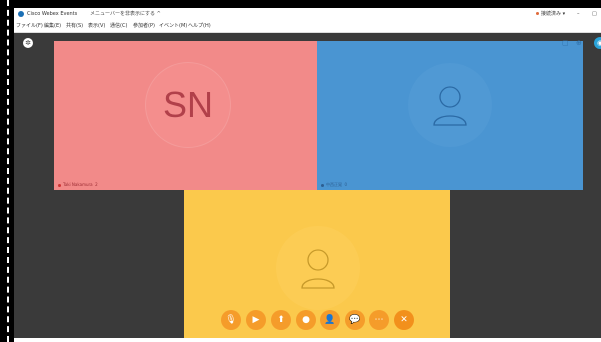  Describe the element at coordinates (597, 43) in the screenshot. I see `participants-panel-icon: ◉` at that location.